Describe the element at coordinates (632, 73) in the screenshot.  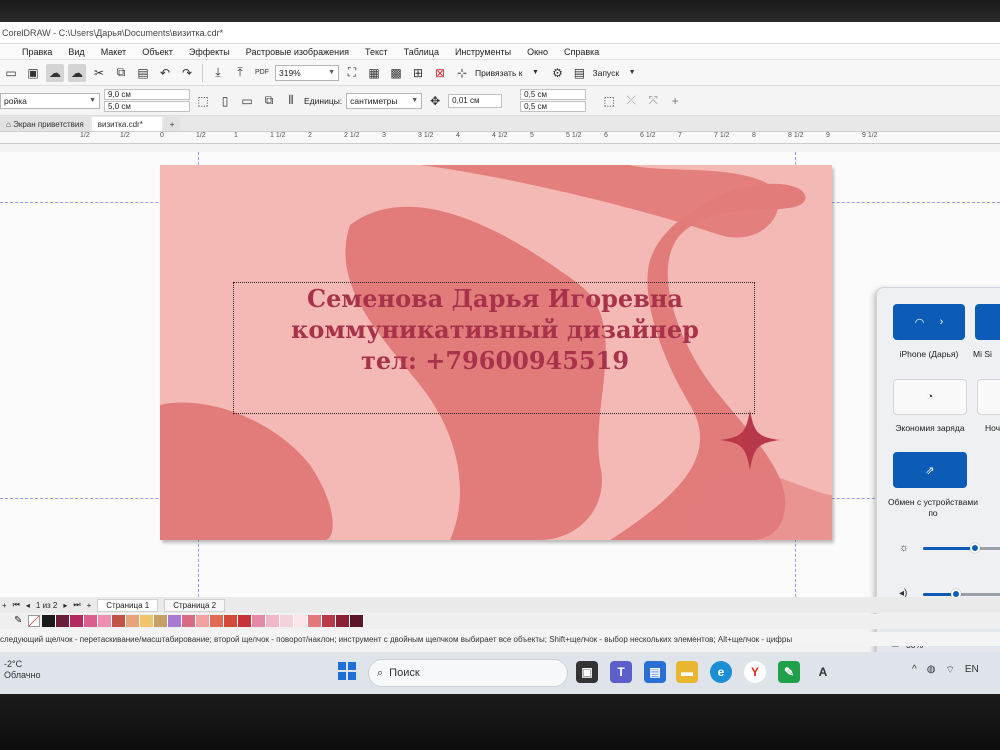
I see `launch-chevron-icon: ▼` at that location.